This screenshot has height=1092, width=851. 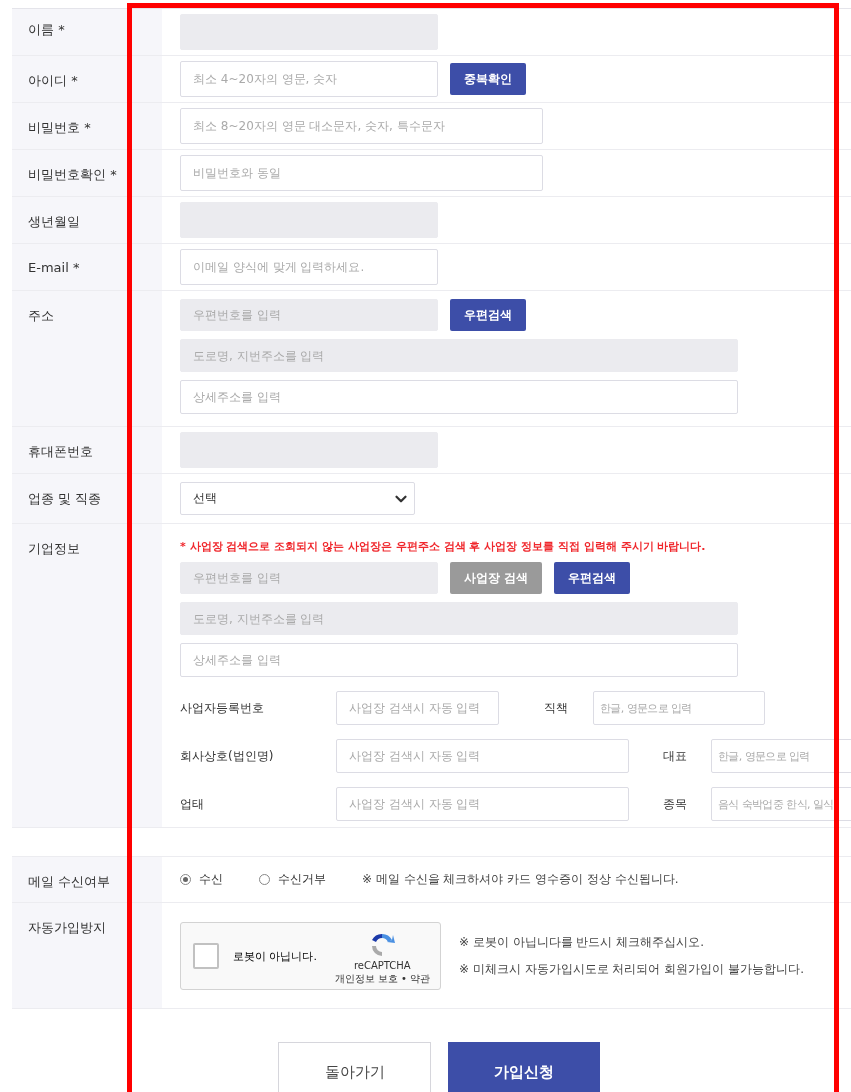 I want to click on row-label: 메일 수신여부, so click(x=87, y=879).